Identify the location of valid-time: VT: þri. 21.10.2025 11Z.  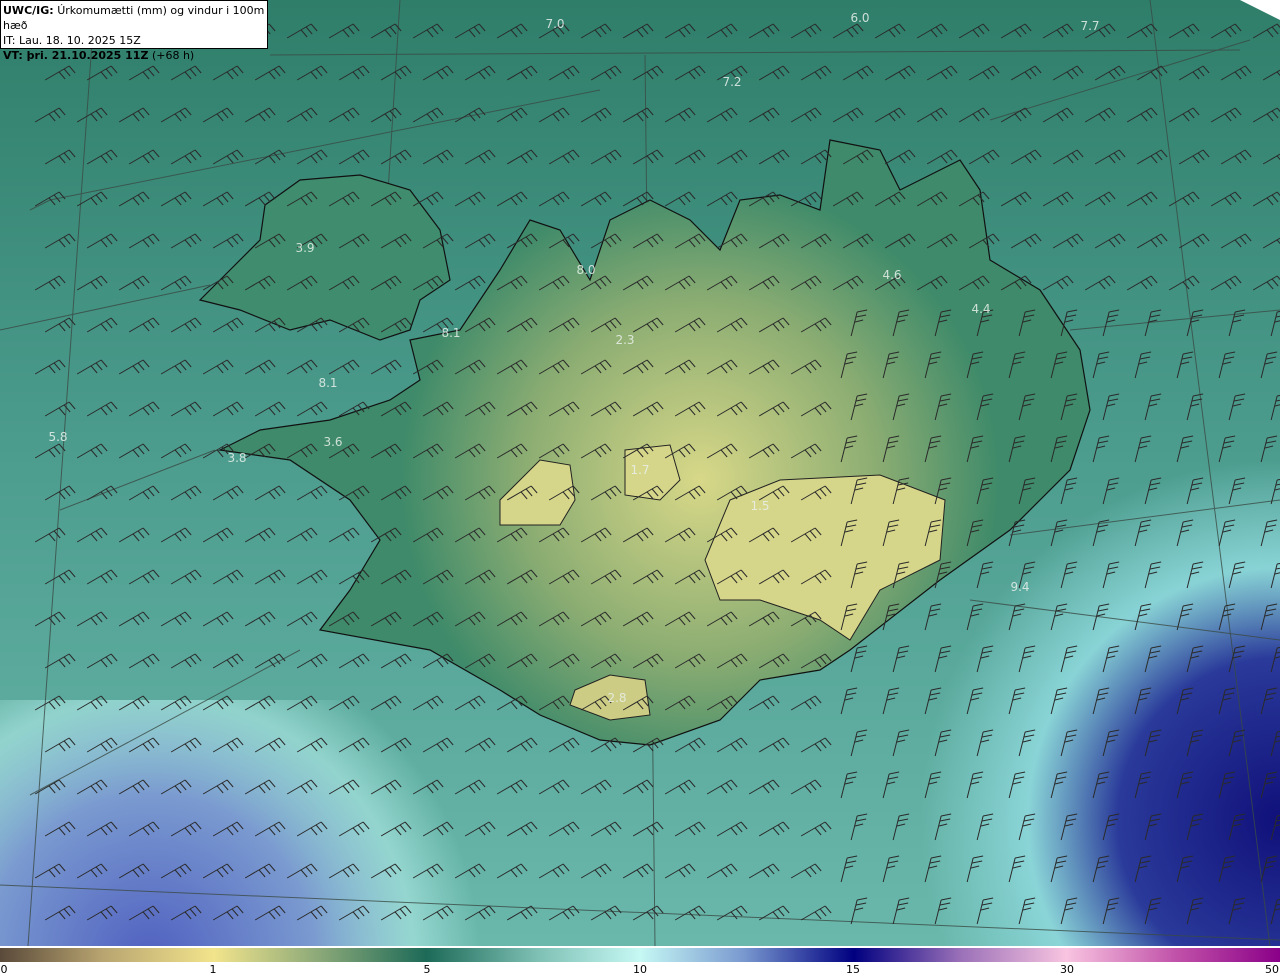
(76, 55).